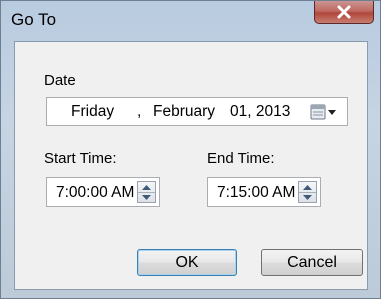  I want to click on window-title: Go To, so click(34, 19).